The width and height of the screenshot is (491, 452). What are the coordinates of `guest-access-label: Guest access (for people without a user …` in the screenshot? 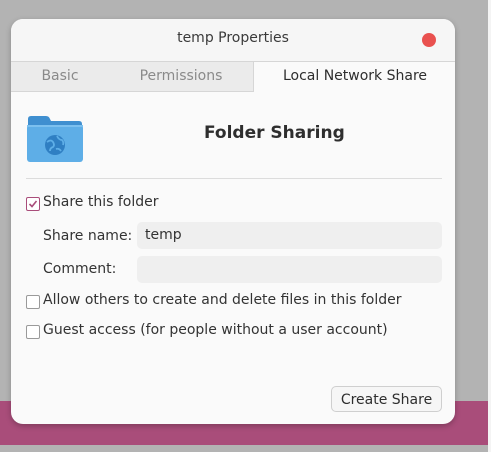 It's located at (215, 330).